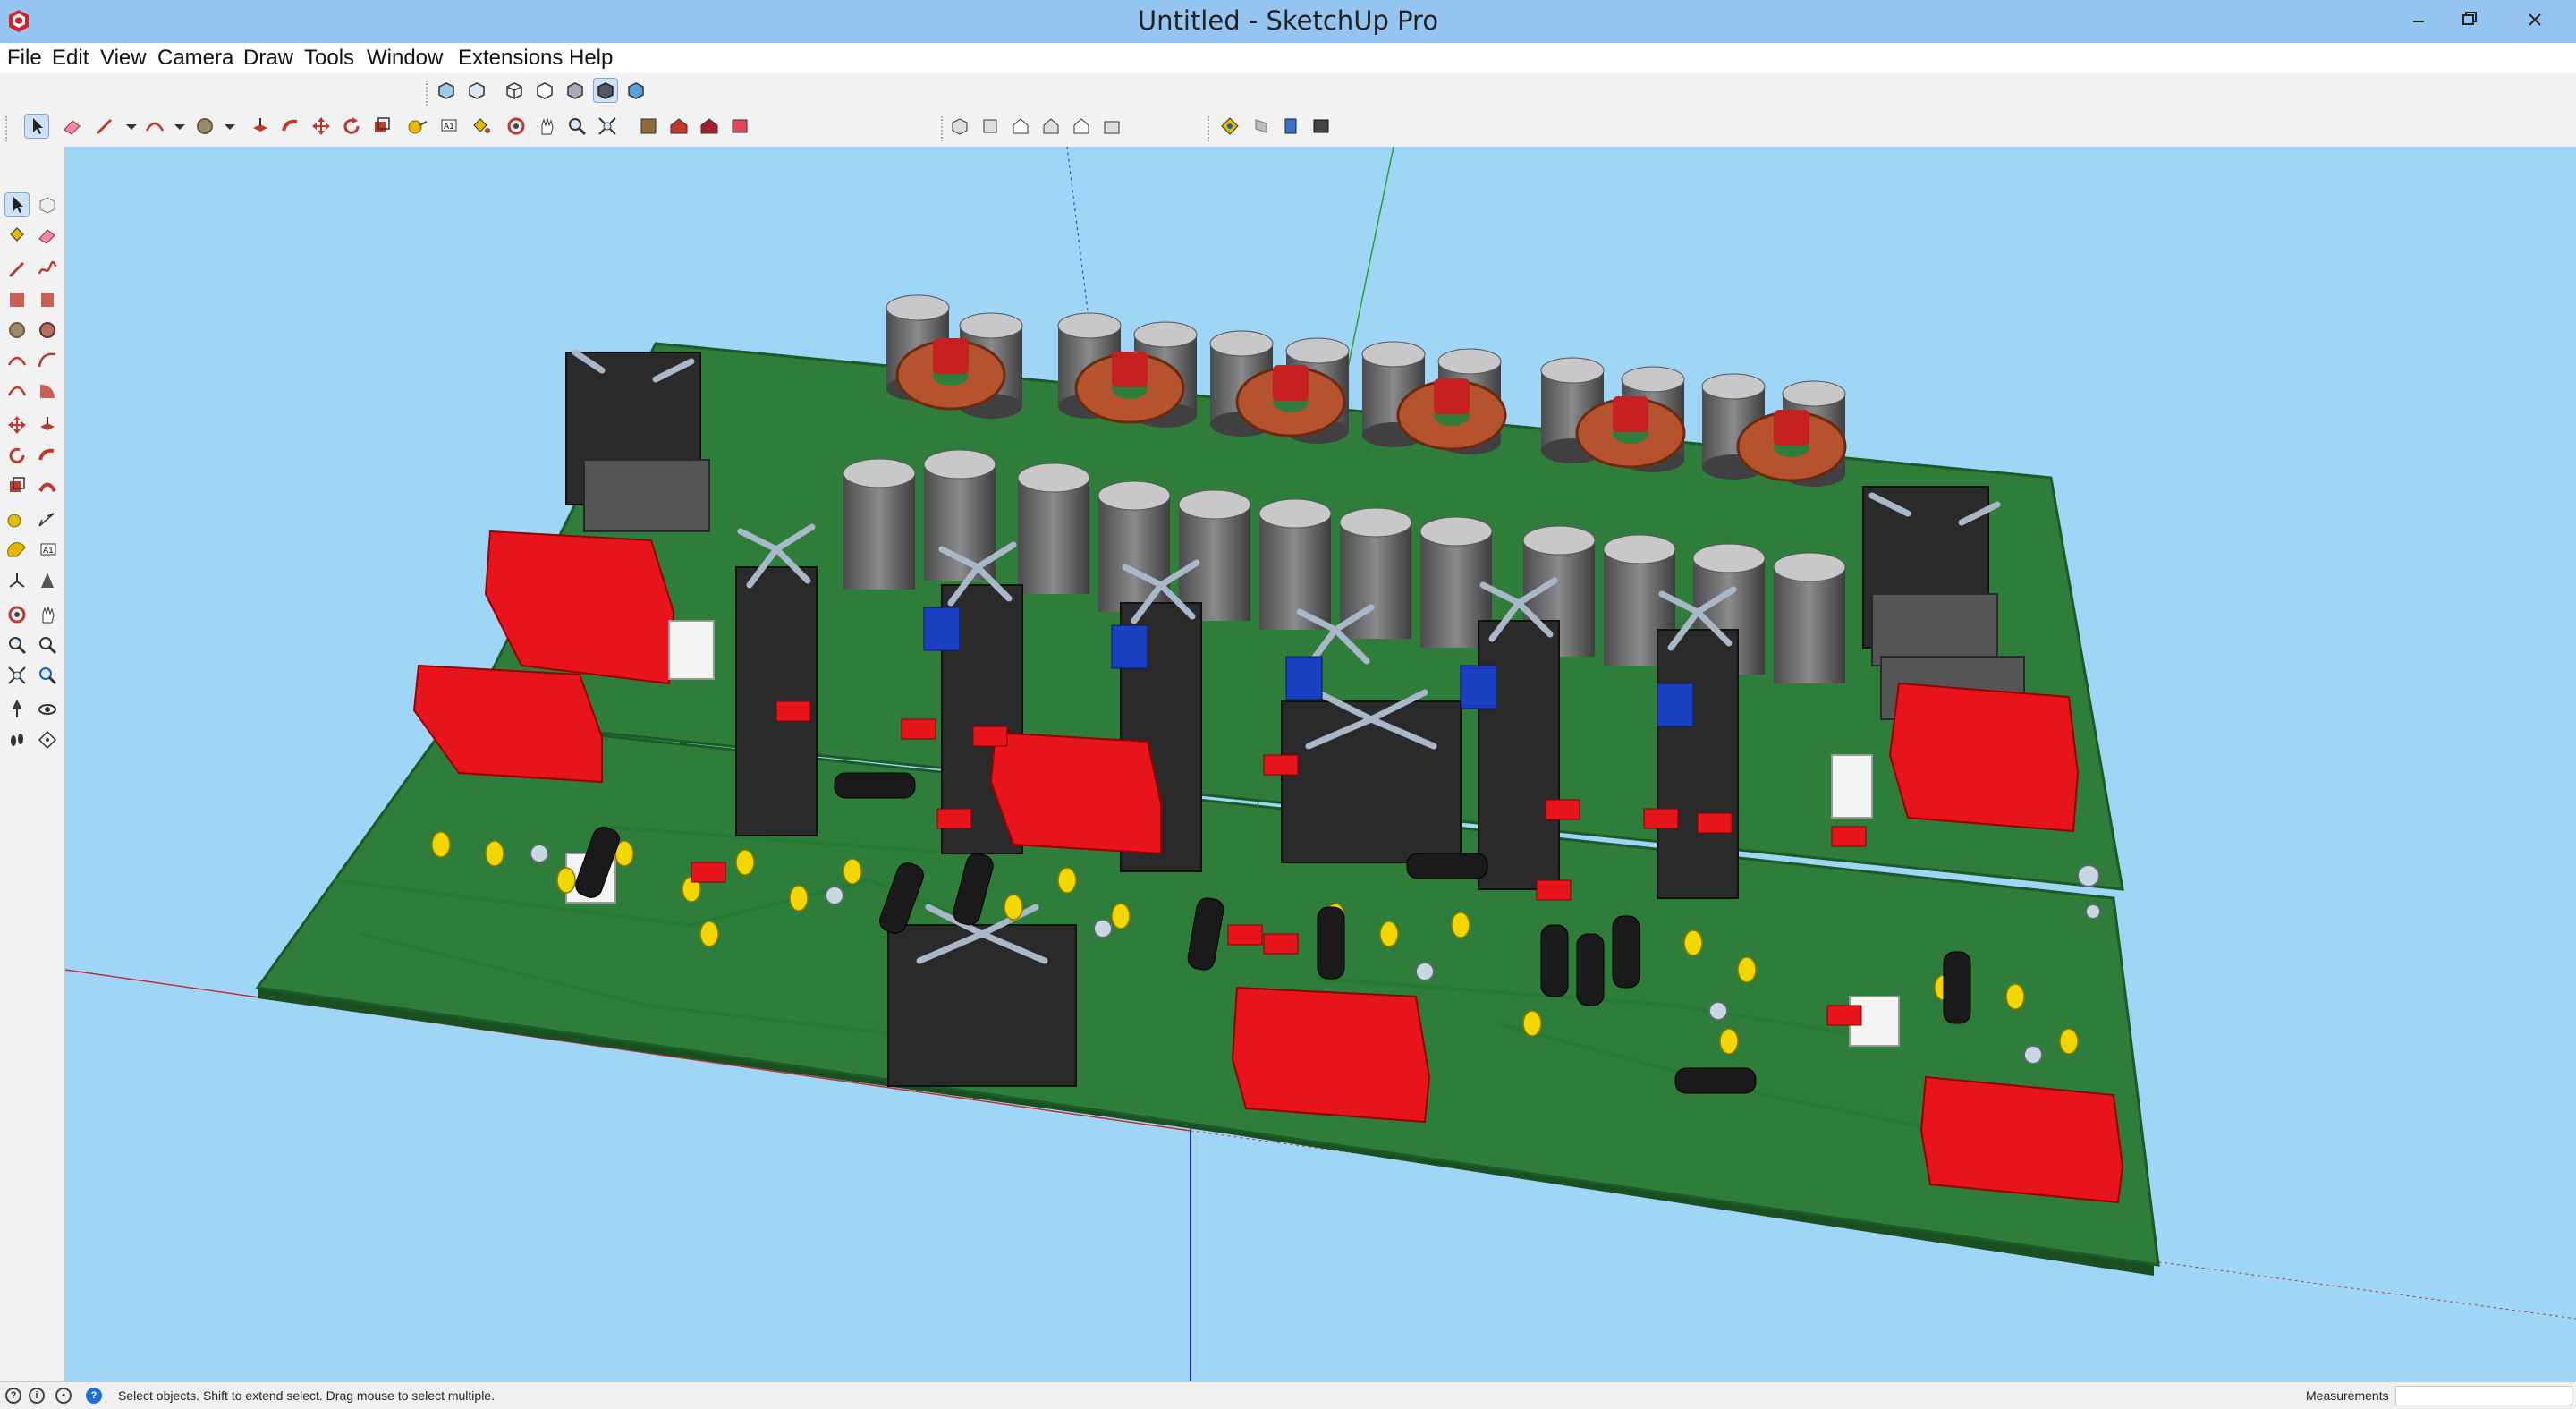  I want to click on menu-tools: Tools, so click(329, 59).